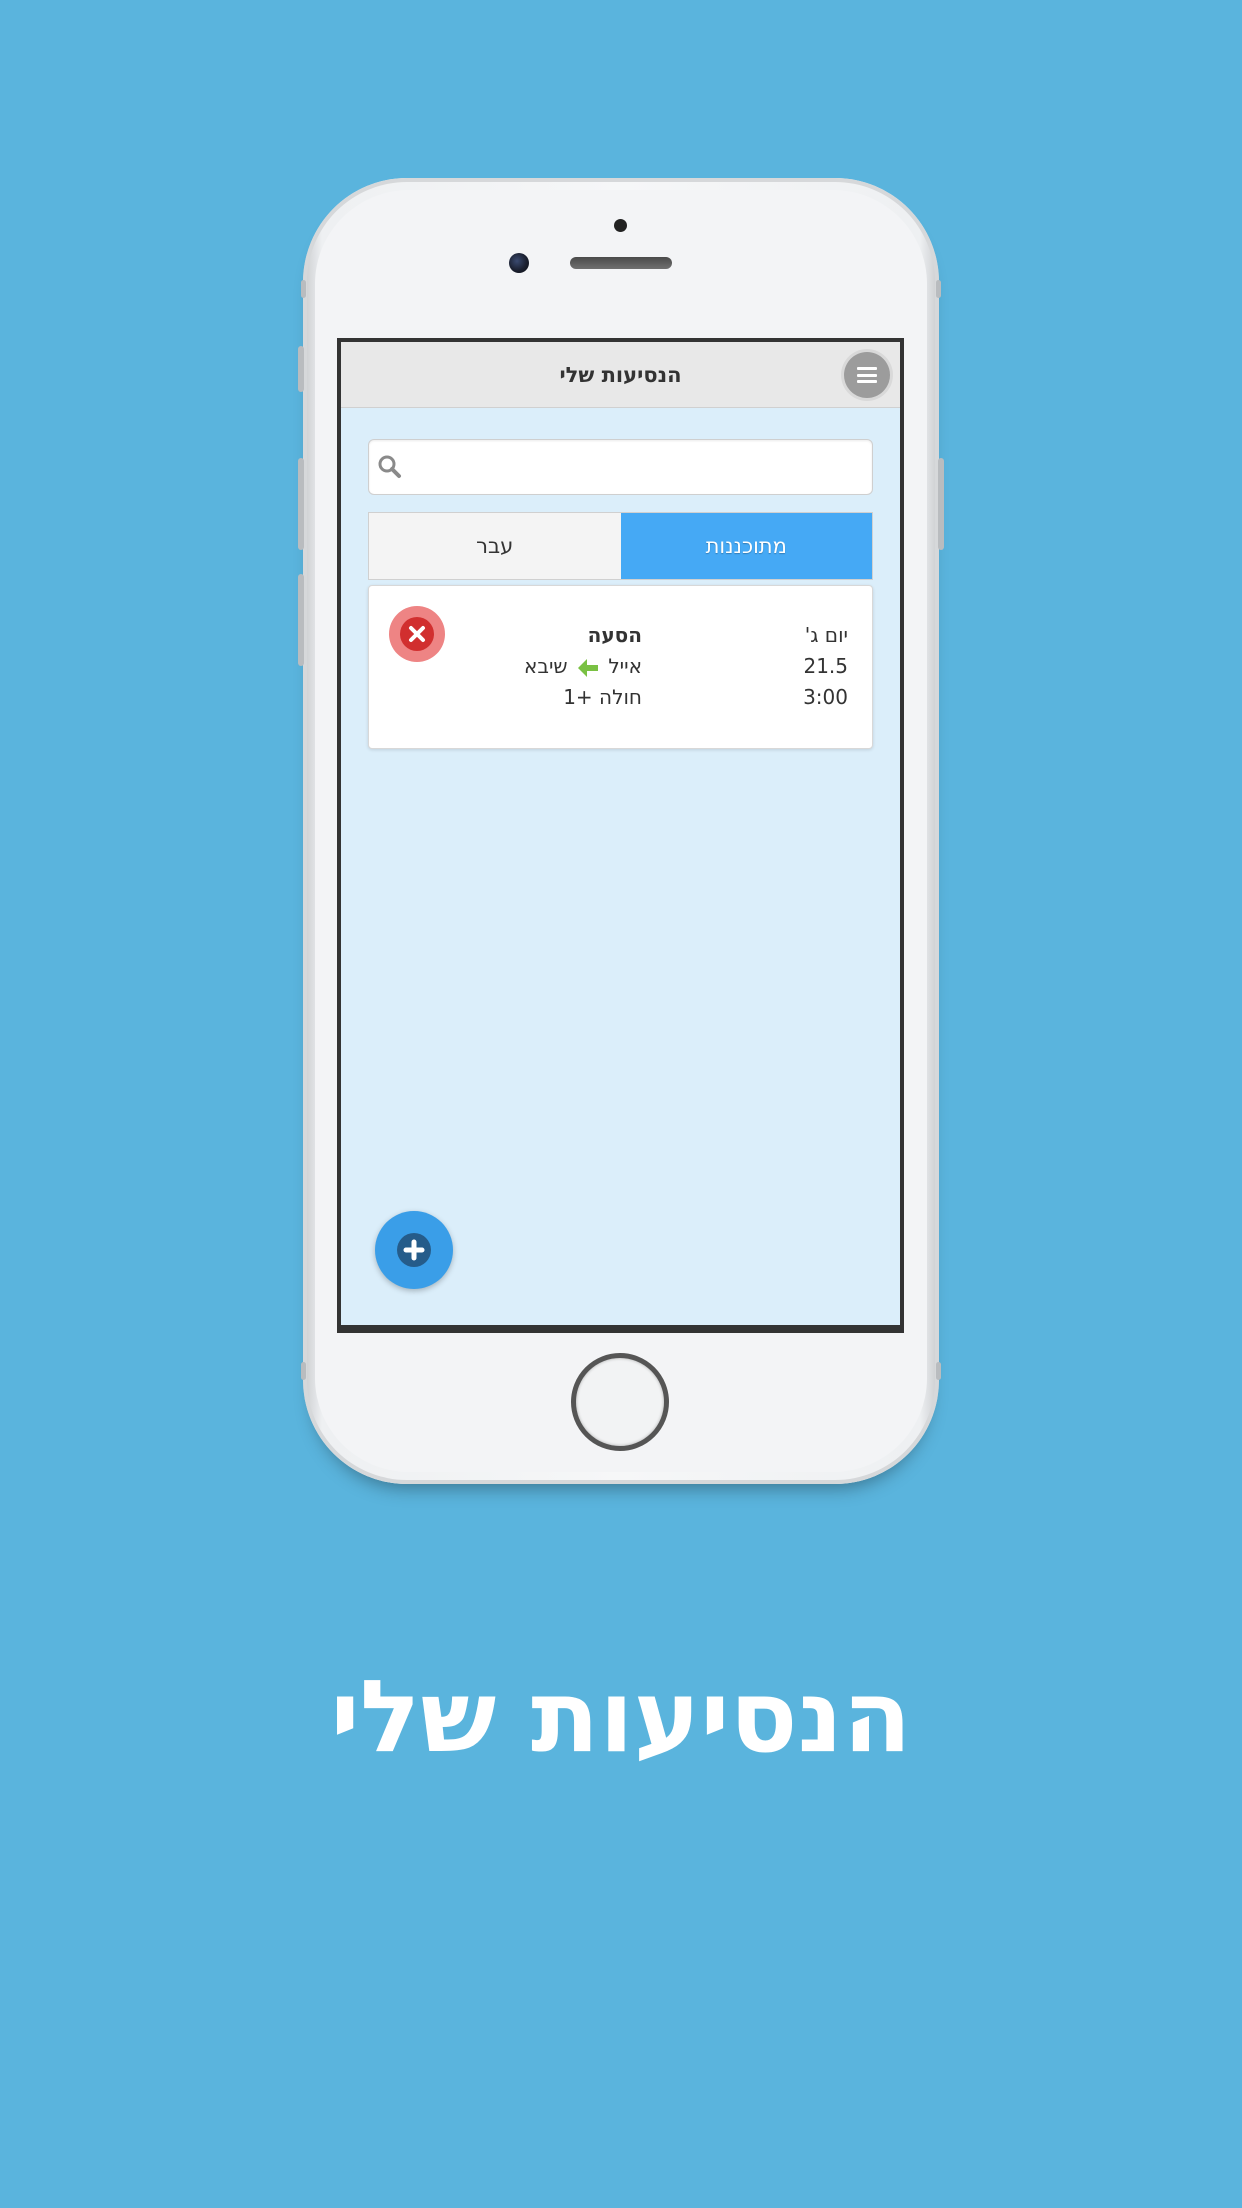 This screenshot has width=1242, height=2208. What do you see at coordinates (941, 504) in the screenshot?
I see `phone-power-button` at bounding box center [941, 504].